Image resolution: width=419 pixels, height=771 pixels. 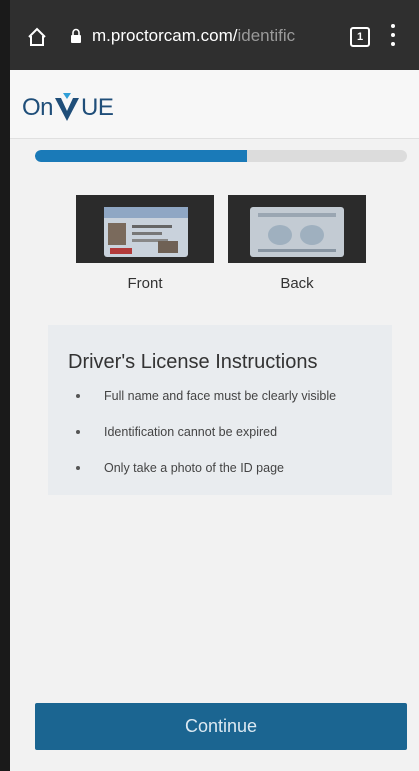 I want to click on id-back-image, so click(x=297, y=229).